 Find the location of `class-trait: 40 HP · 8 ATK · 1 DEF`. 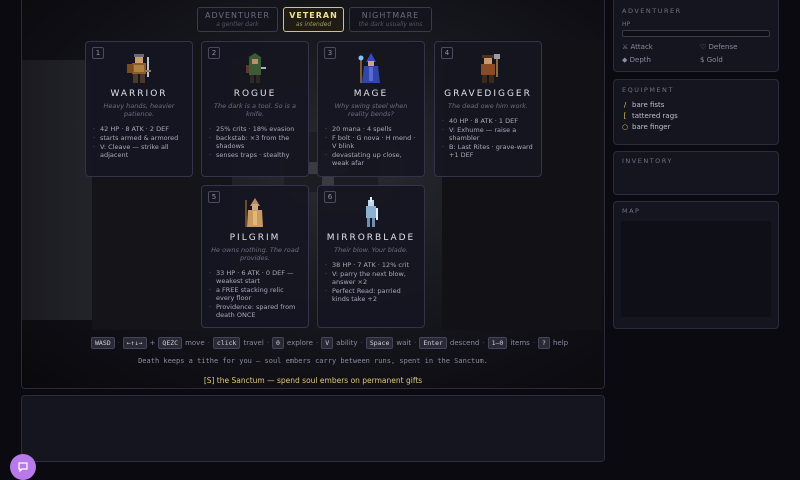

class-trait: 40 HP · 8 ATK · 1 DEF is located at coordinates (488, 121).